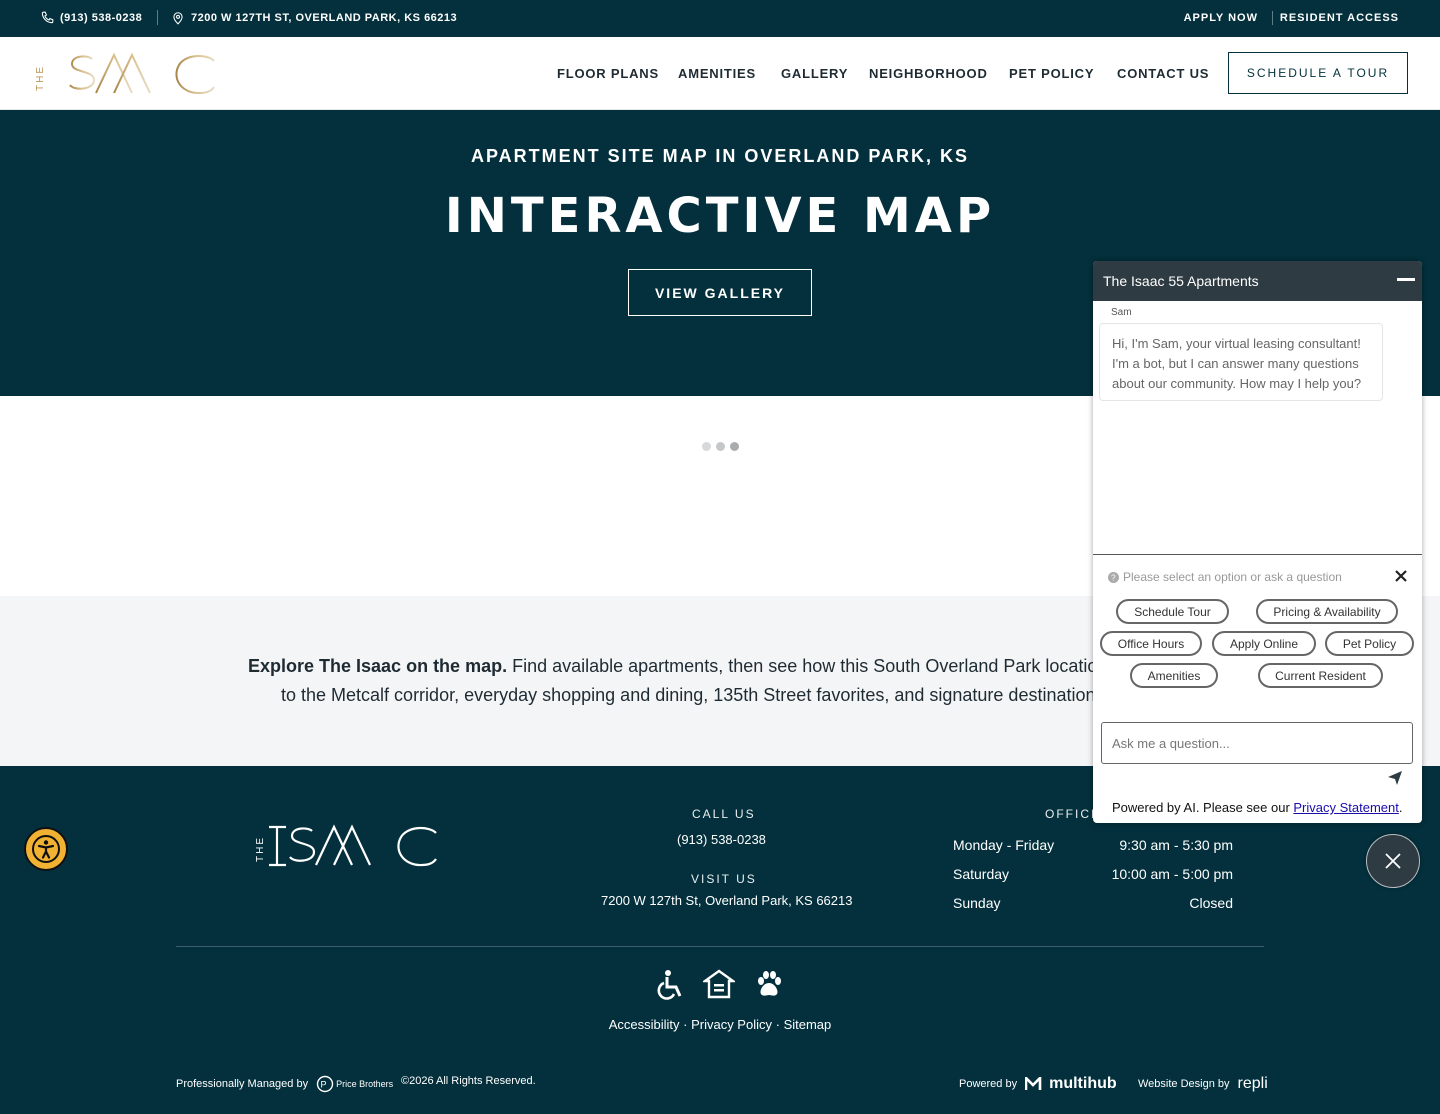  I want to click on close-options-icon, so click(1401, 576).